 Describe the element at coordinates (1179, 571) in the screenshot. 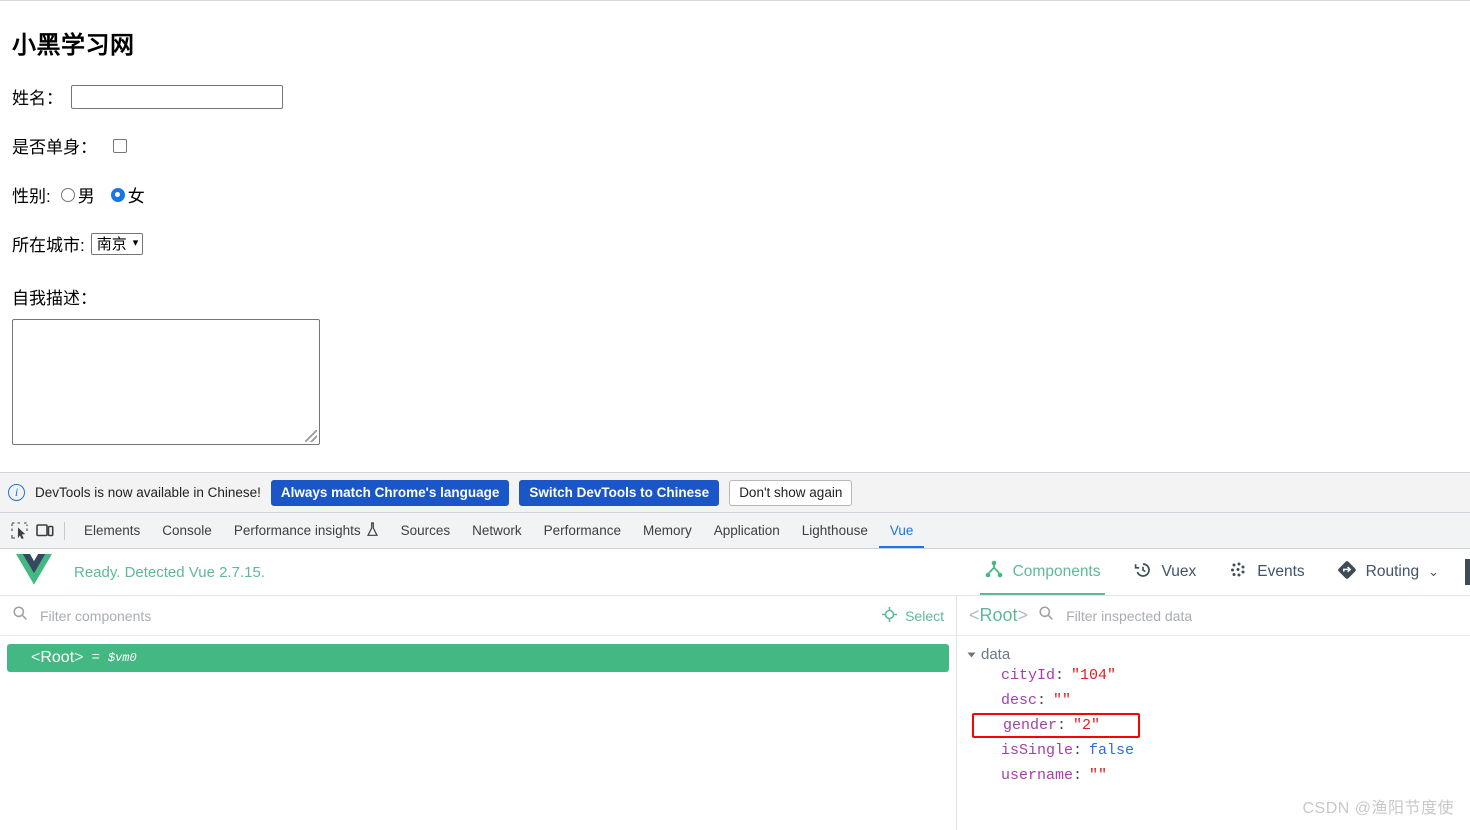

I see `vue-nav-vuex-label: Vuex` at that location.